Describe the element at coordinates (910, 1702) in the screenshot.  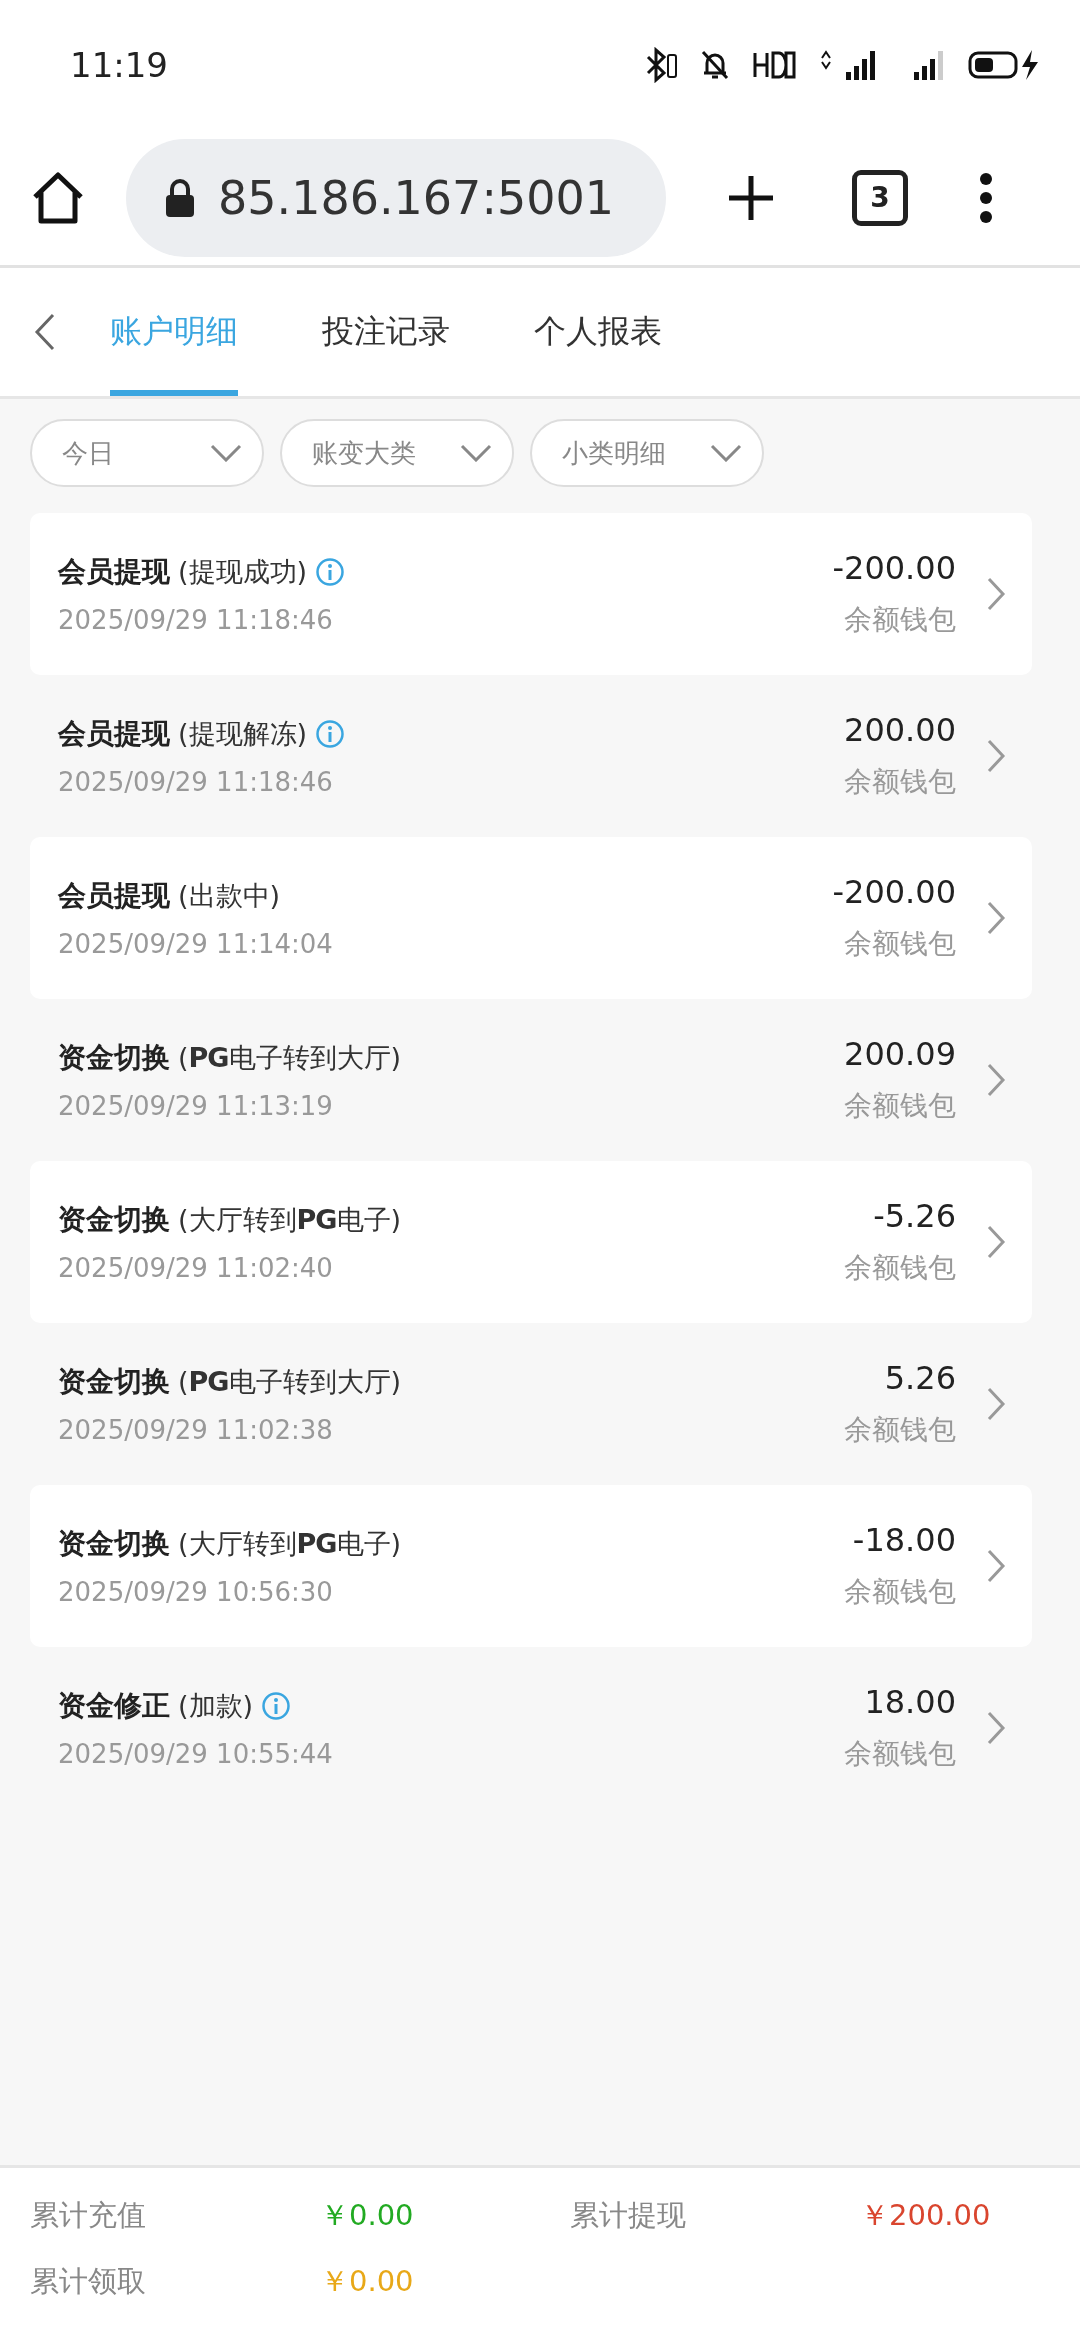
I see `record-amount: 18.00` at that location.